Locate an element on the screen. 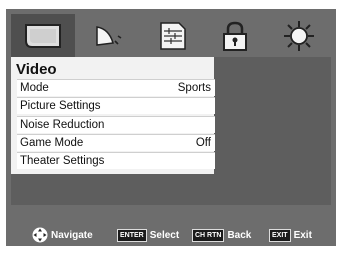 The image size is (343, 255). menu-item-label: Game Mode is located at coordinates (52, 143).